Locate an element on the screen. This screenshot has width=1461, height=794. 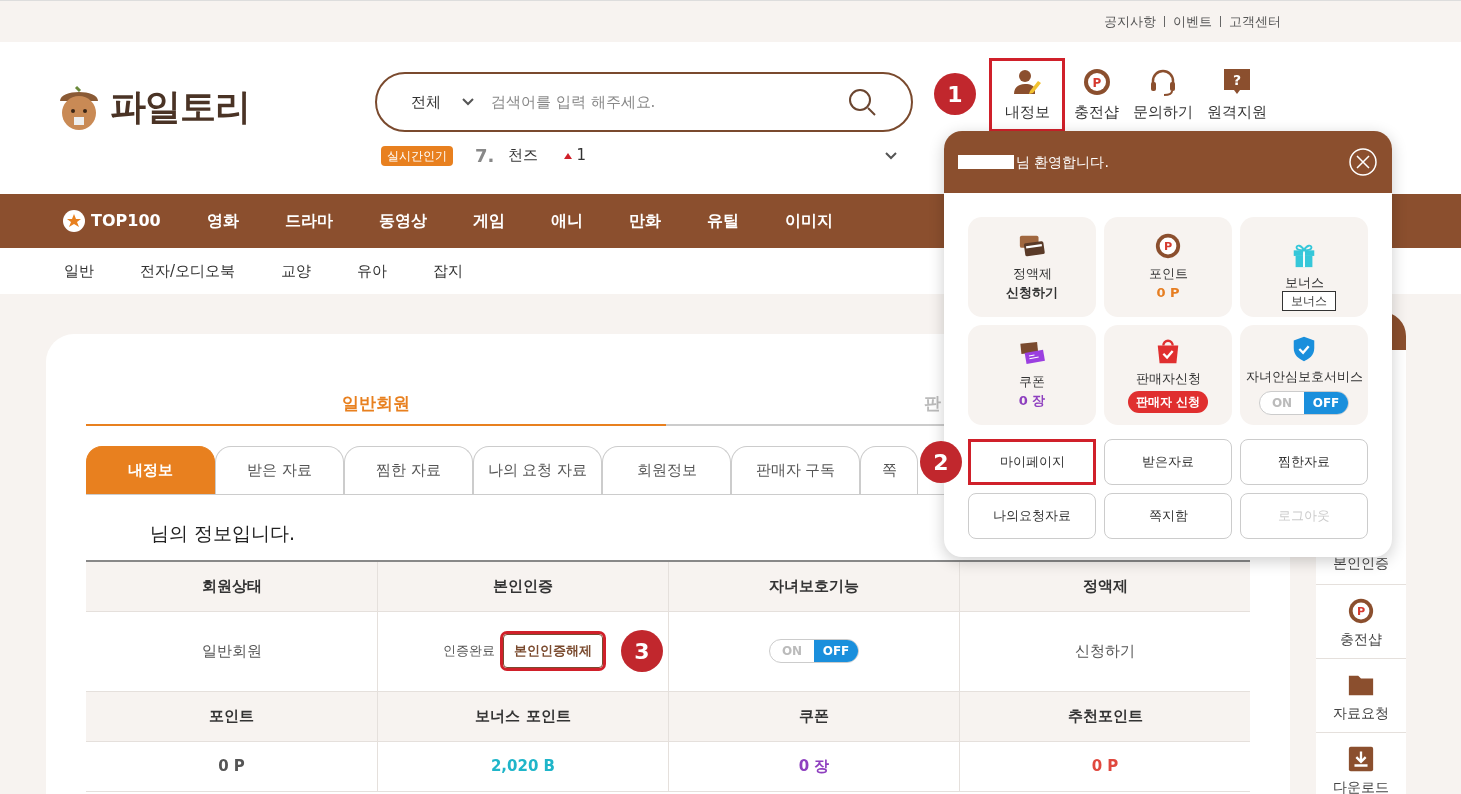
column-header: 추천포인트 is located at coordinates (1105, 716).